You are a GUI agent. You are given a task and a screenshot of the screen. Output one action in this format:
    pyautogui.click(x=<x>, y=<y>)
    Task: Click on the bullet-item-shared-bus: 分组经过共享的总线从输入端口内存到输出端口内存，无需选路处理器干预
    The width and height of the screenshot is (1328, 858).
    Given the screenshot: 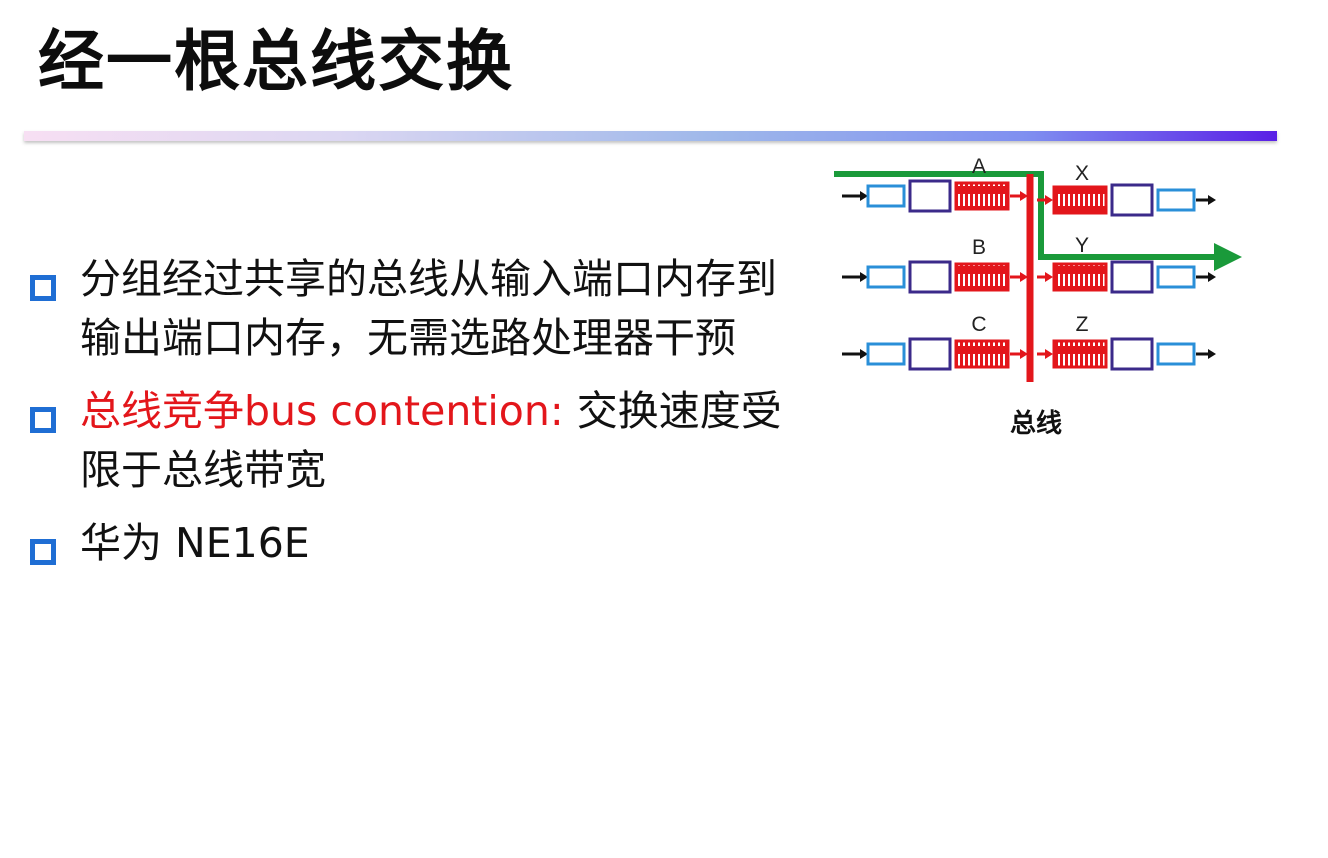 What is the action you would take?
    pyautogui.click(x=410, y=309)
    